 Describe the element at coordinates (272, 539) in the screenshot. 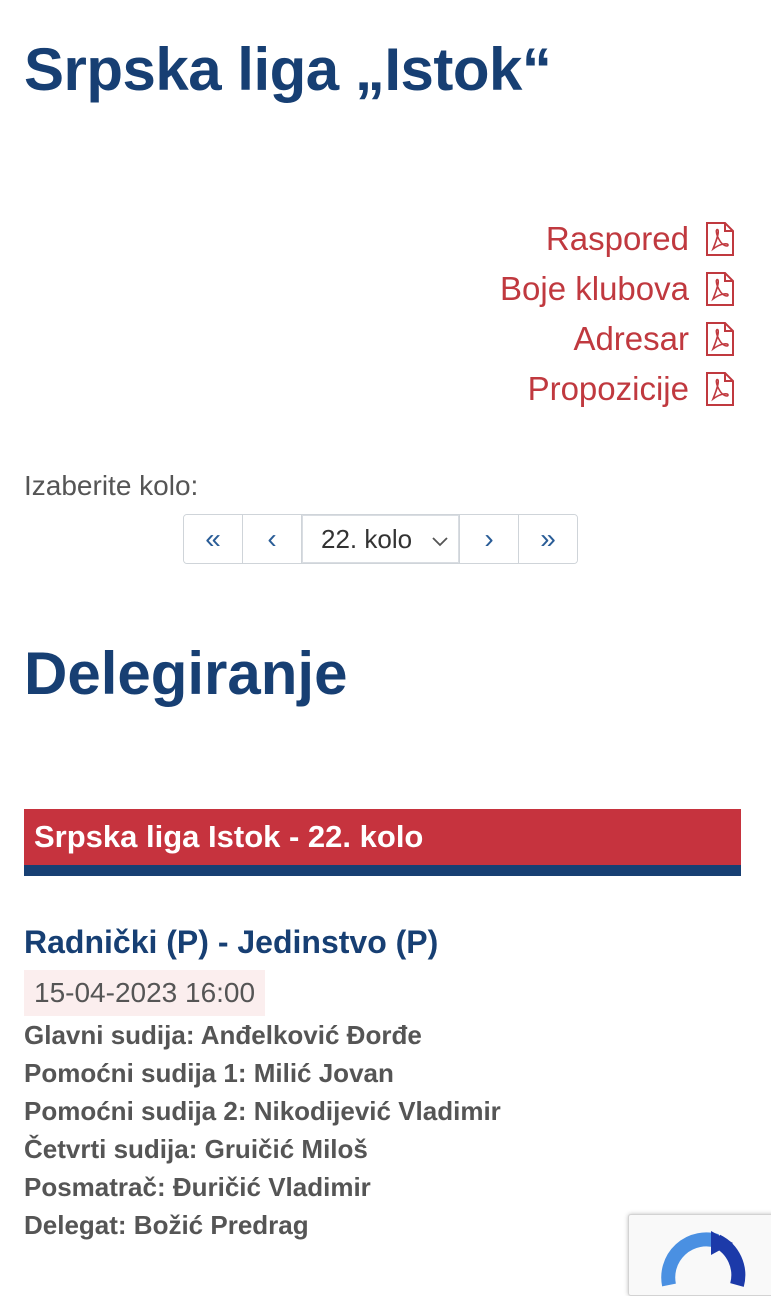

I see `previous-round-button: ‹` at that location.